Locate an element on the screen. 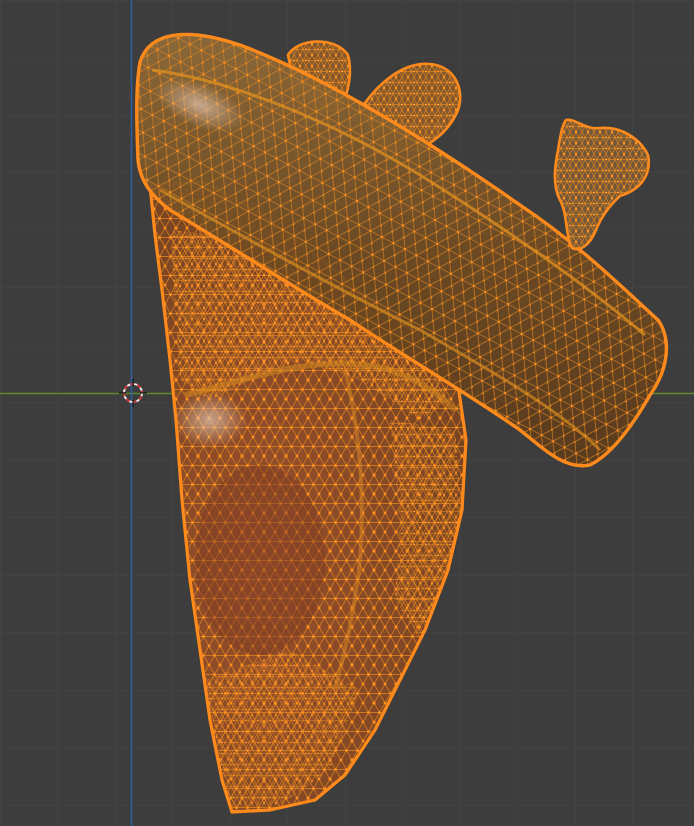 The width and height of the screenshot is (694, 826). scapula-dark-fossa is located at coordinates (260, 560).